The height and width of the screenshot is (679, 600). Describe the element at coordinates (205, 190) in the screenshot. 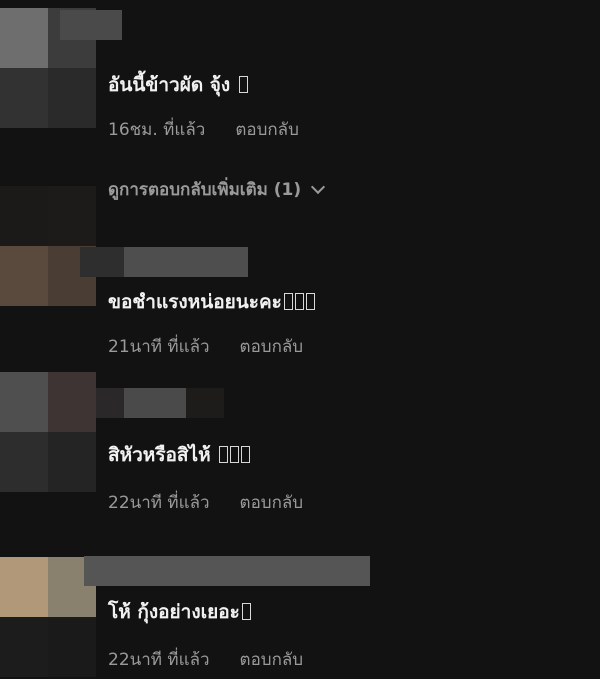

I see `view-more-replies-label: ดูการตอบกลับเพิ่มเติม (1)` at that location.